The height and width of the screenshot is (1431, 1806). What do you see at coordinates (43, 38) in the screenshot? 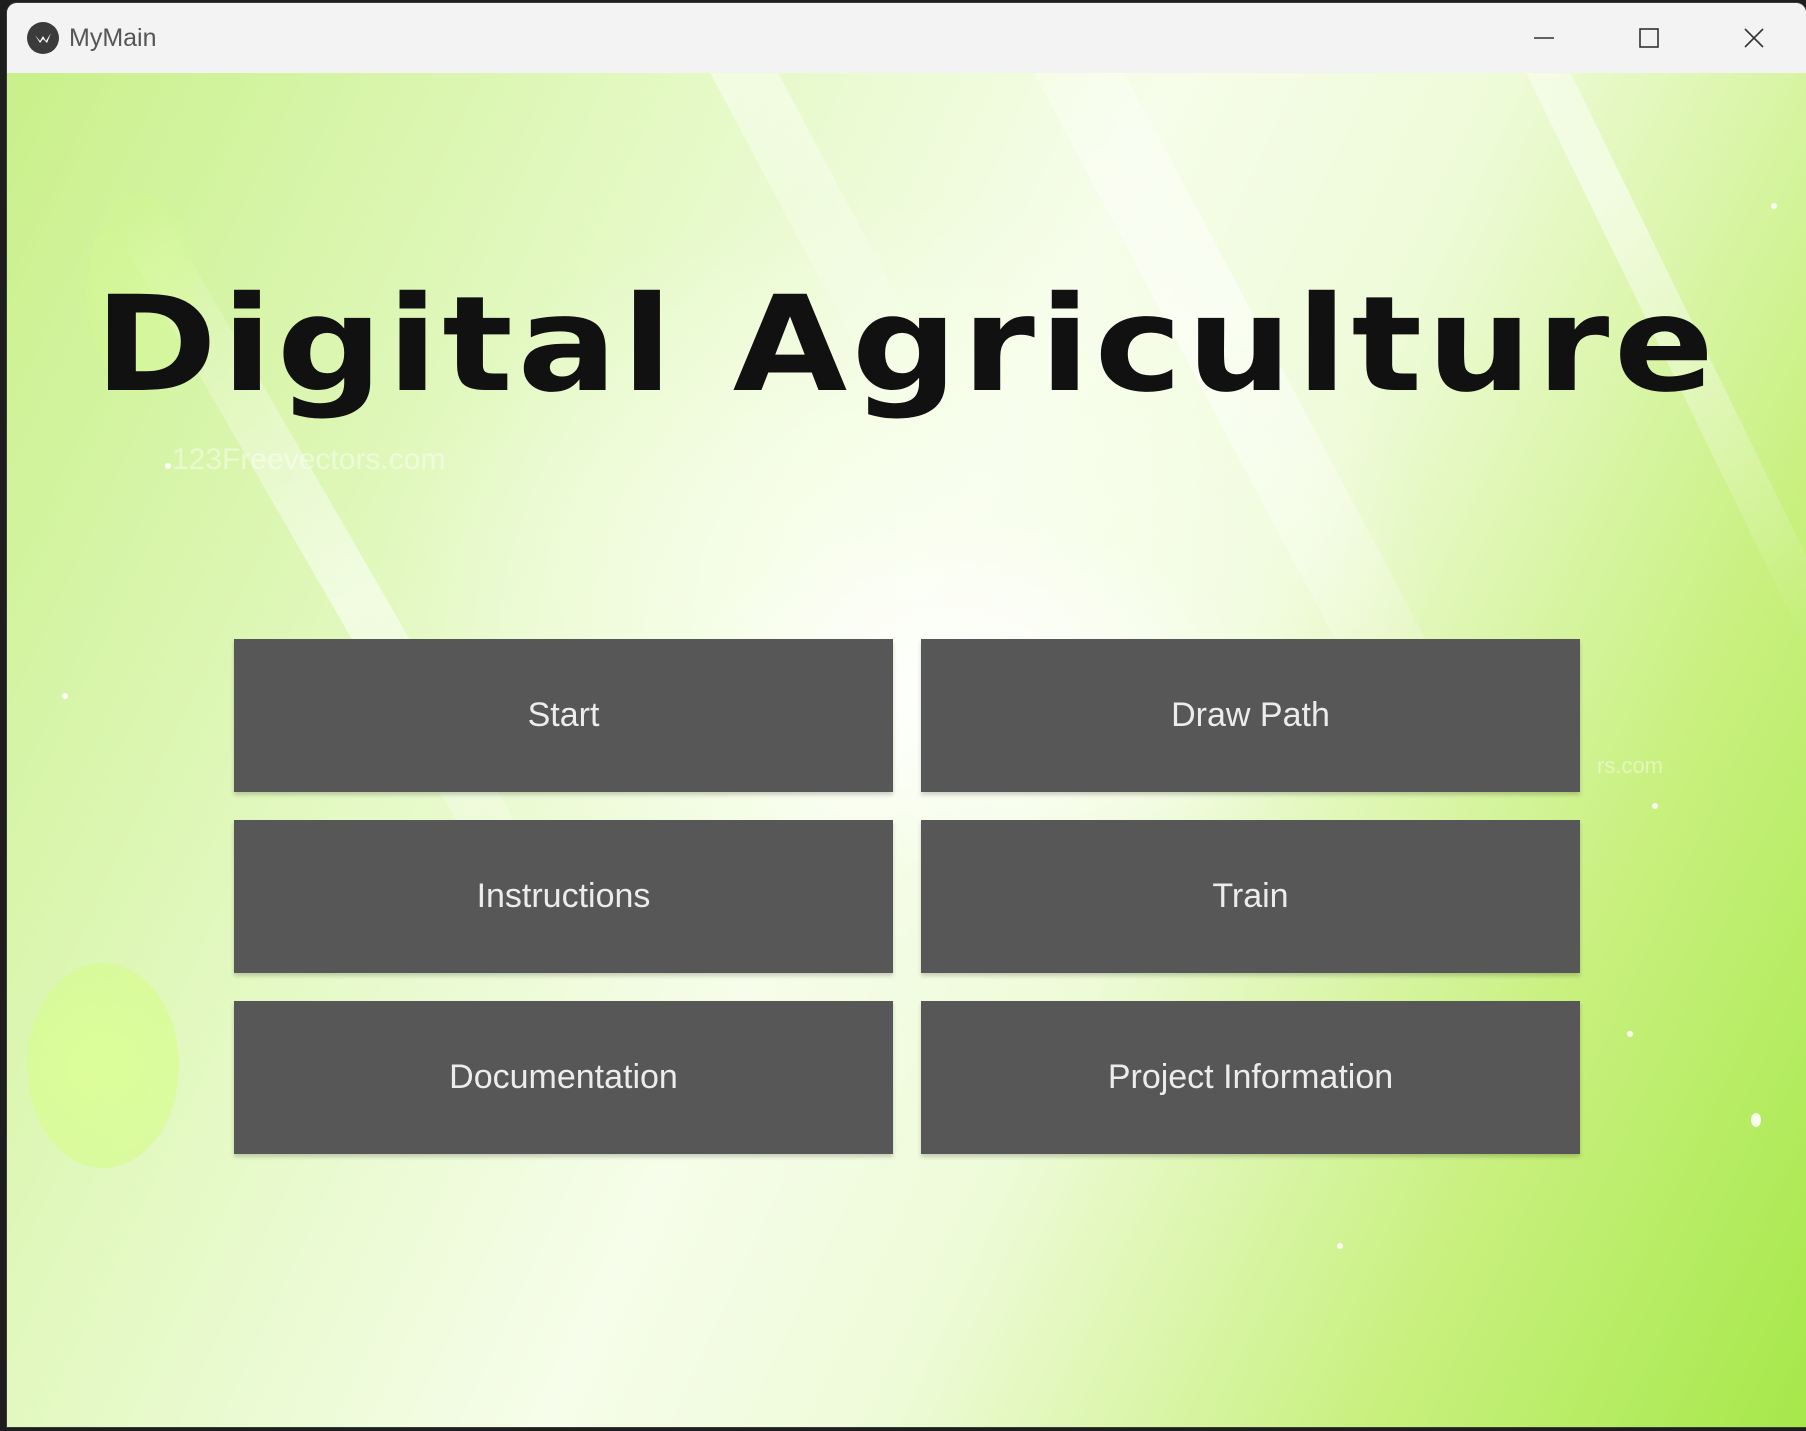
I see `kivy-logo-icon` at bounding box center [43, 38].